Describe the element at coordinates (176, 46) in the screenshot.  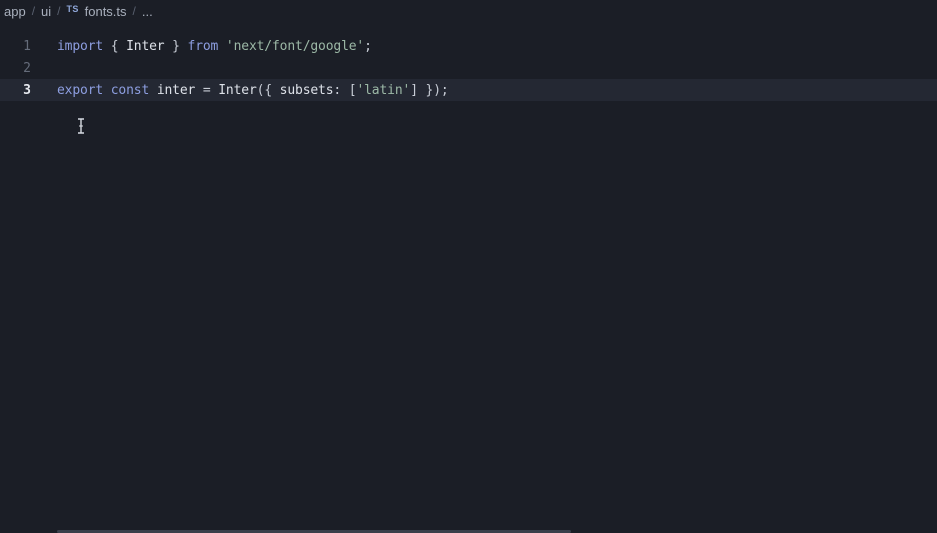
I see `code-token: }` at that location.